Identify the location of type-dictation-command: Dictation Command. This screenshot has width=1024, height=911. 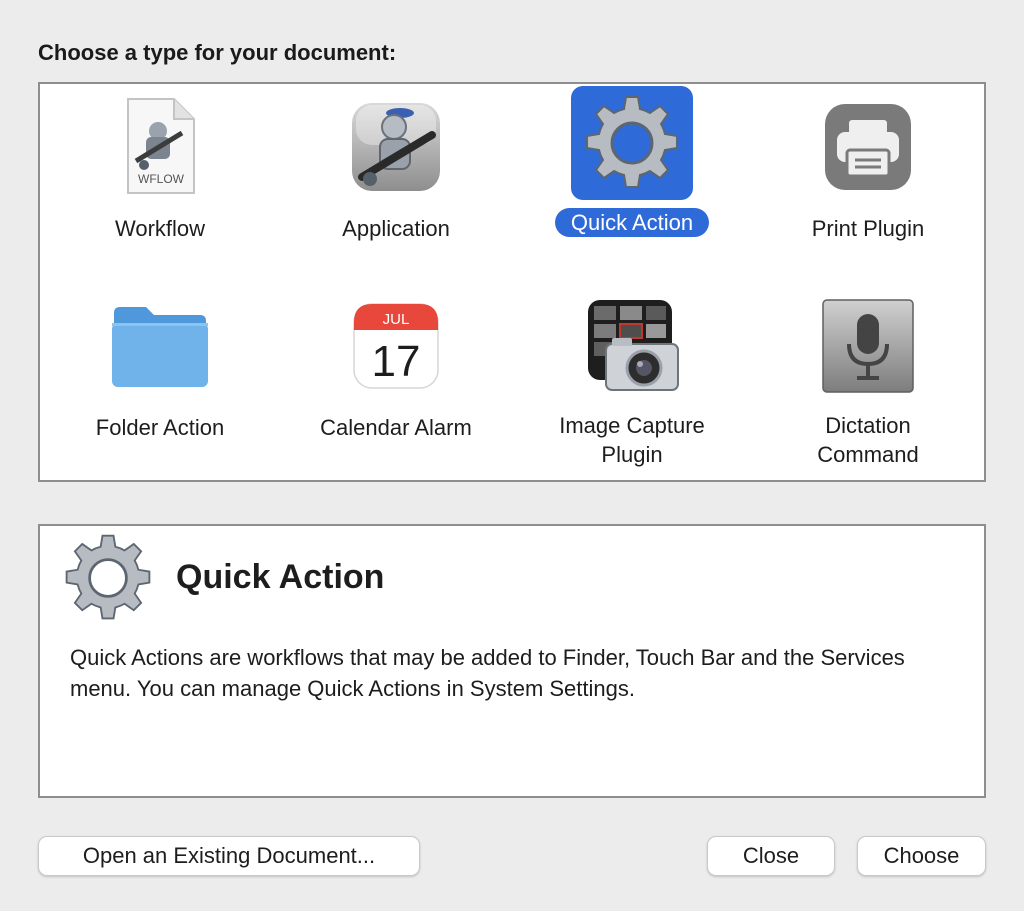
(868, 382).